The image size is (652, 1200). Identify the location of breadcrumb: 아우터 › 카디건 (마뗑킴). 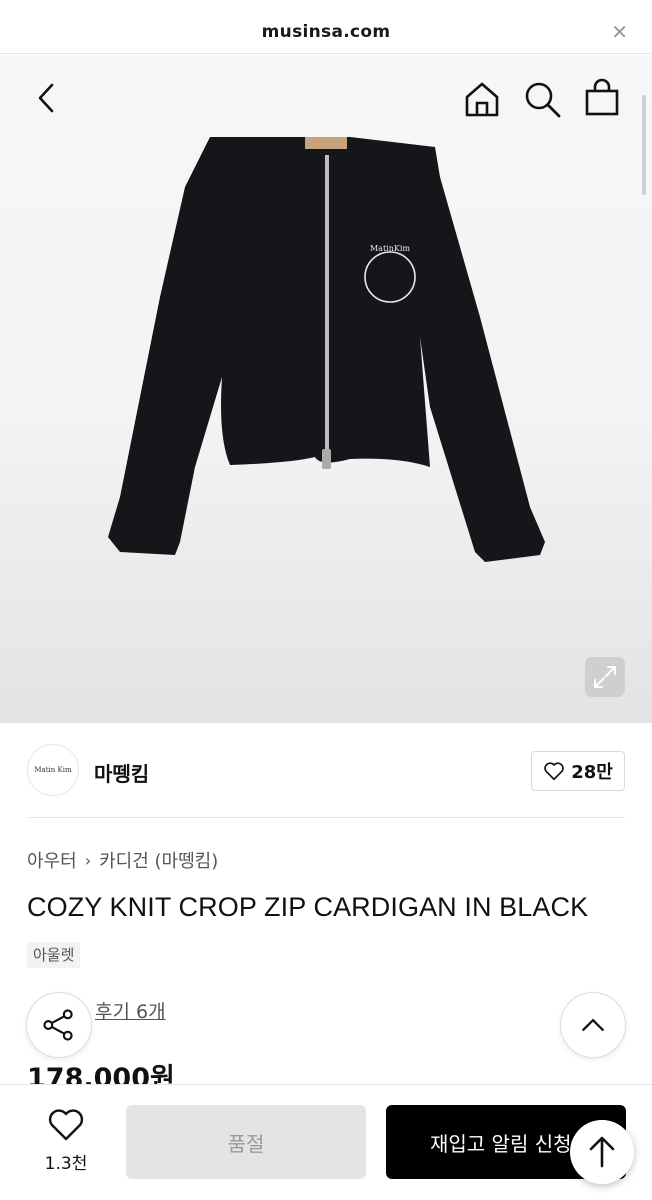
(122, 860).